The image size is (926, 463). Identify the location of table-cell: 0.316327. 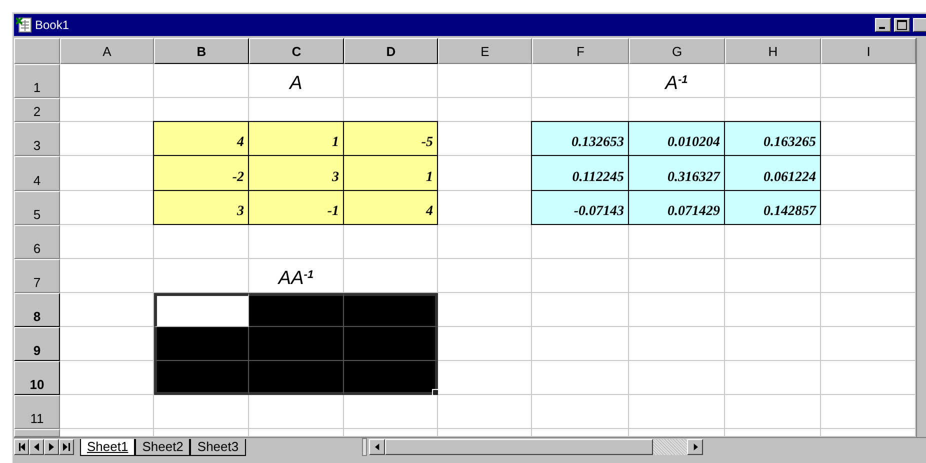
(676, 173).